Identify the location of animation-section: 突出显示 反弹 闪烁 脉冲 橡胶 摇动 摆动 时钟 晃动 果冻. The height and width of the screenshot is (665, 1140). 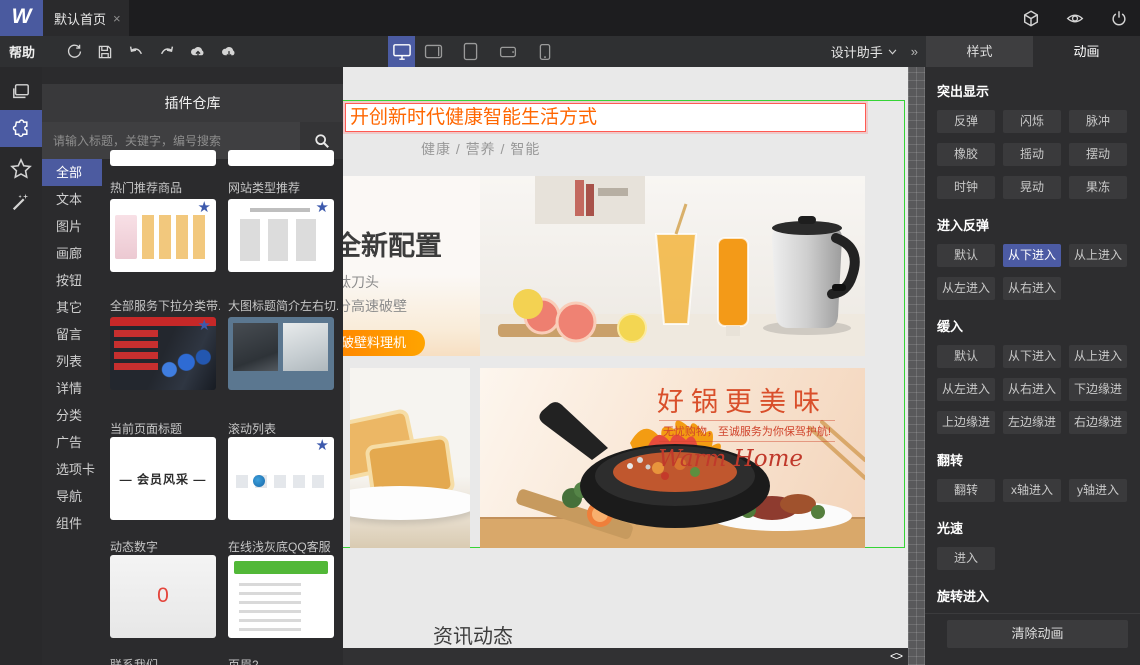
(1032, 140).